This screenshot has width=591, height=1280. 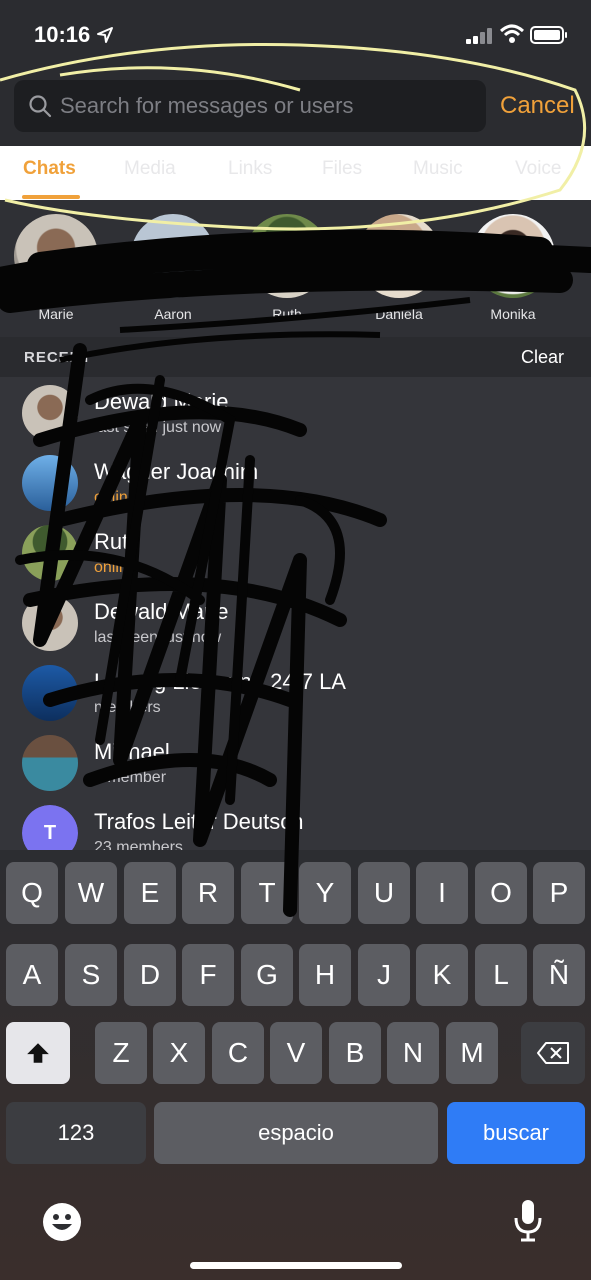 I want to click on key-k: K, so click(x=442, y=975).